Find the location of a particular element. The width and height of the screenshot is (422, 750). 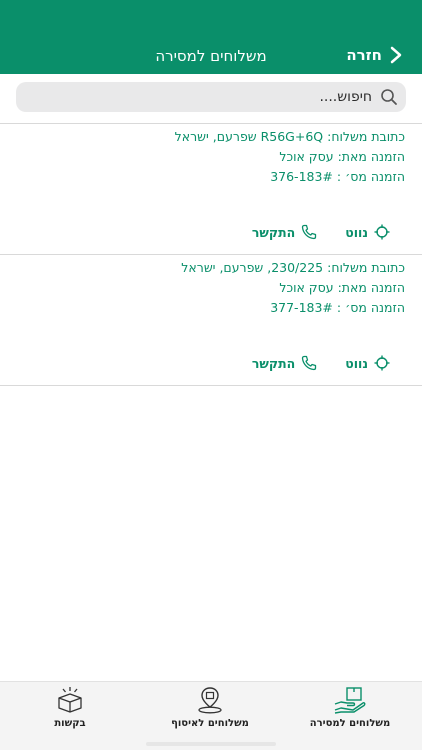

search-input is located at coordinates (202, 97).